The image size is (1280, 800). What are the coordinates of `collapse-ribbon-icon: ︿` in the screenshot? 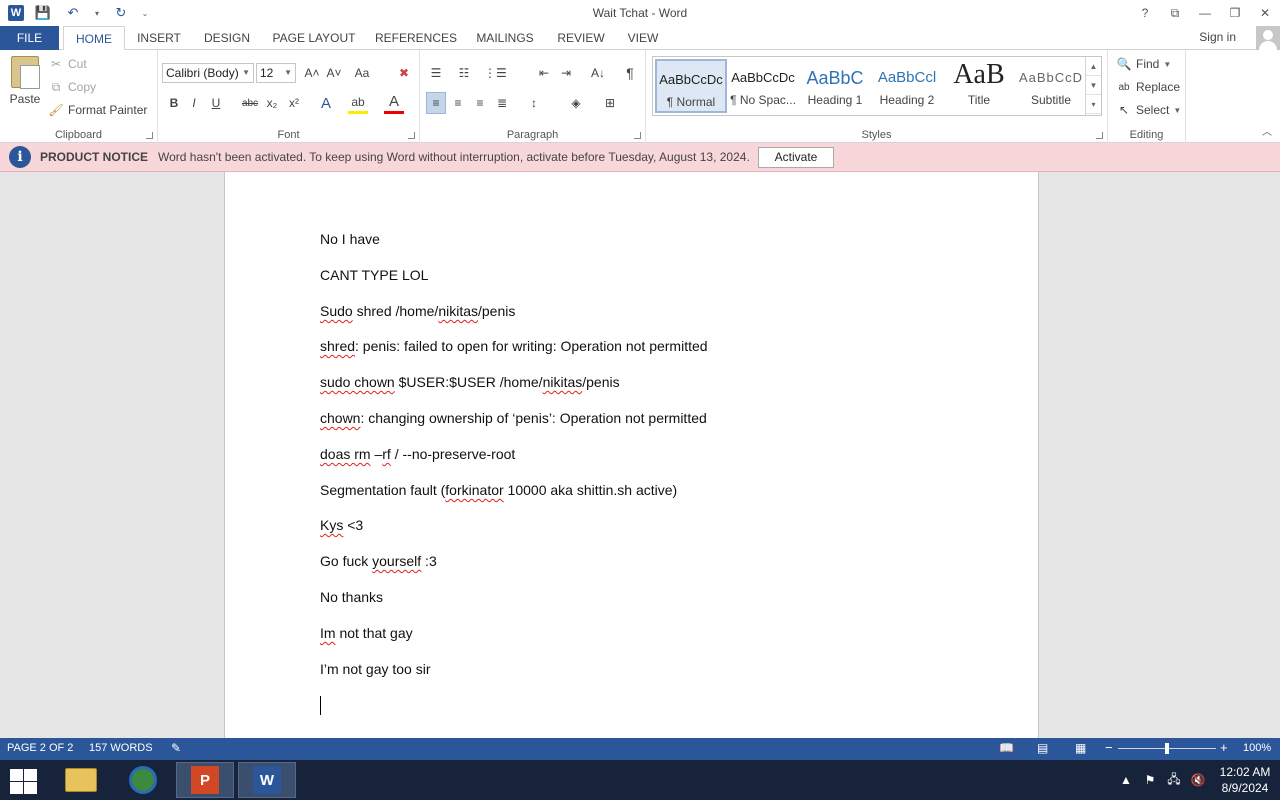 It's located at (1267, 130).